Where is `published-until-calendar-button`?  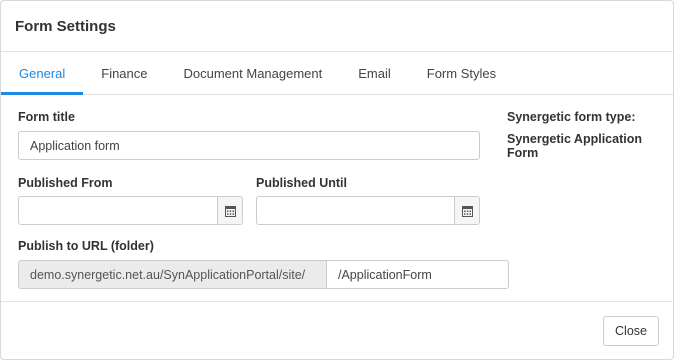
published-until-calendar-button is located at coordinates (466, 210).